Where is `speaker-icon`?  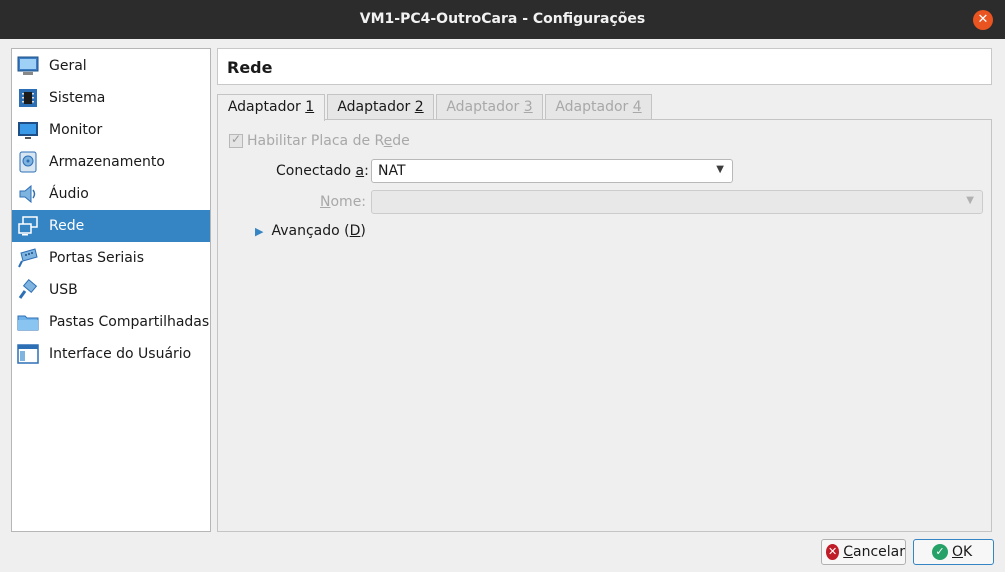
speaker-icon is located at coordinates (28, 194).